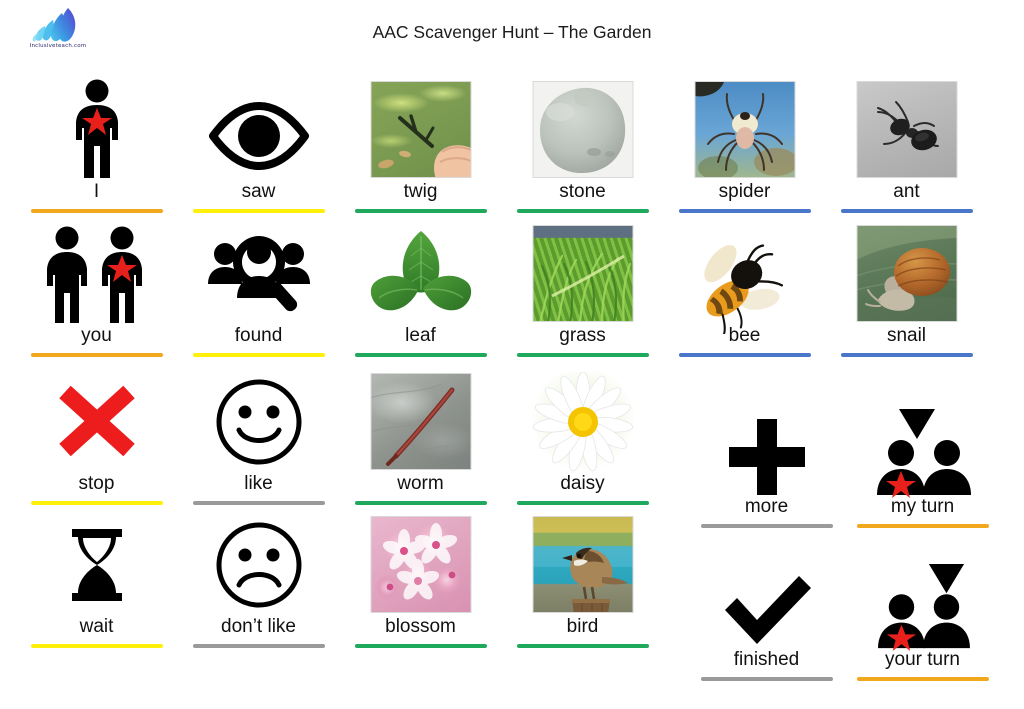 The image size is (1024, 709). I want to click on aac-cell-bee: bee, so click(744, 289).